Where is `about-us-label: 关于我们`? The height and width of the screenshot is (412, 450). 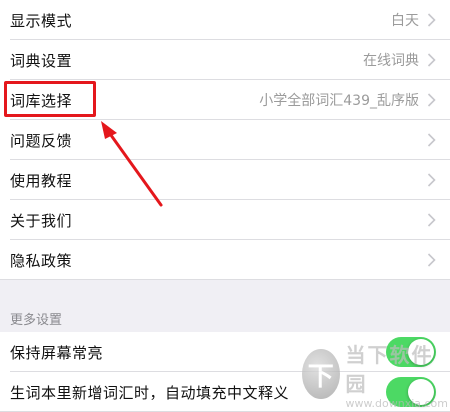 about-us-label: 关于我们 is located at coordinates (41, 220).